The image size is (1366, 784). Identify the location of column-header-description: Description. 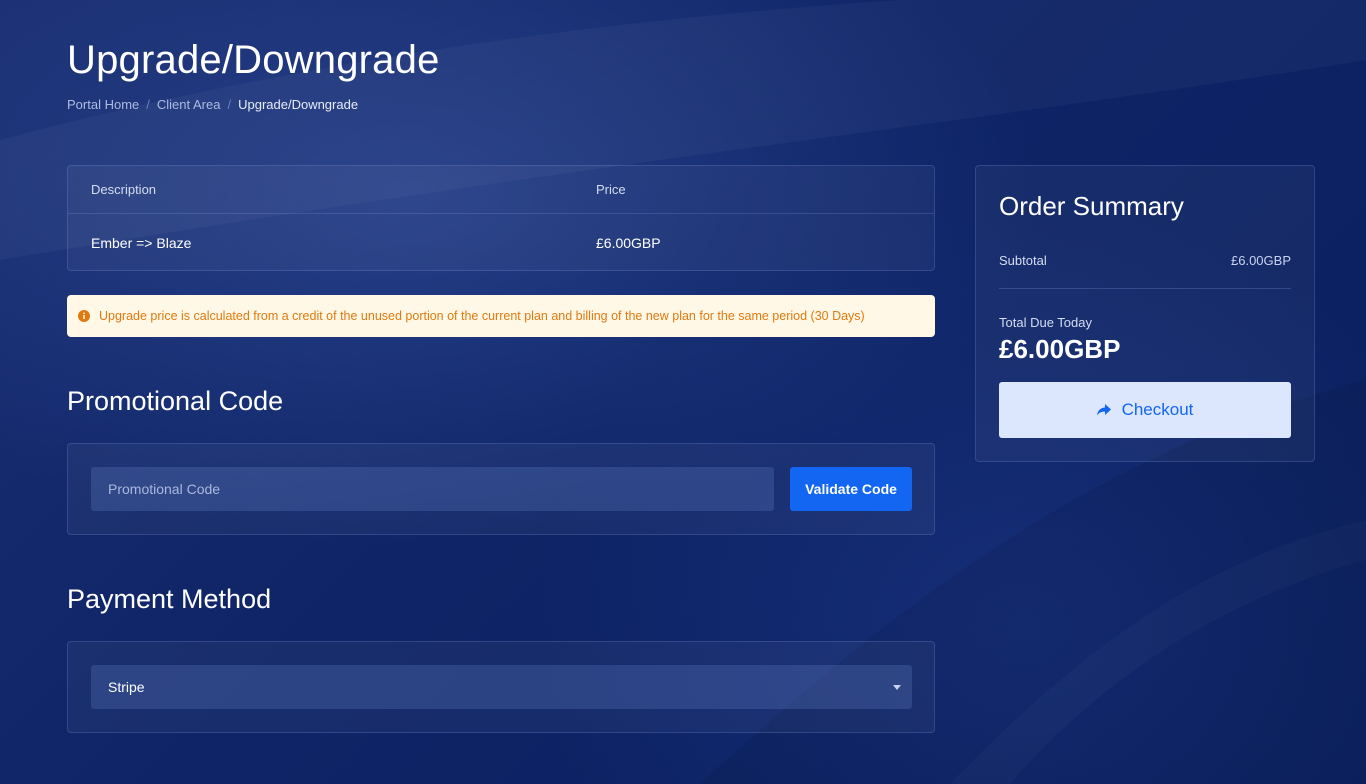
(124, 189).